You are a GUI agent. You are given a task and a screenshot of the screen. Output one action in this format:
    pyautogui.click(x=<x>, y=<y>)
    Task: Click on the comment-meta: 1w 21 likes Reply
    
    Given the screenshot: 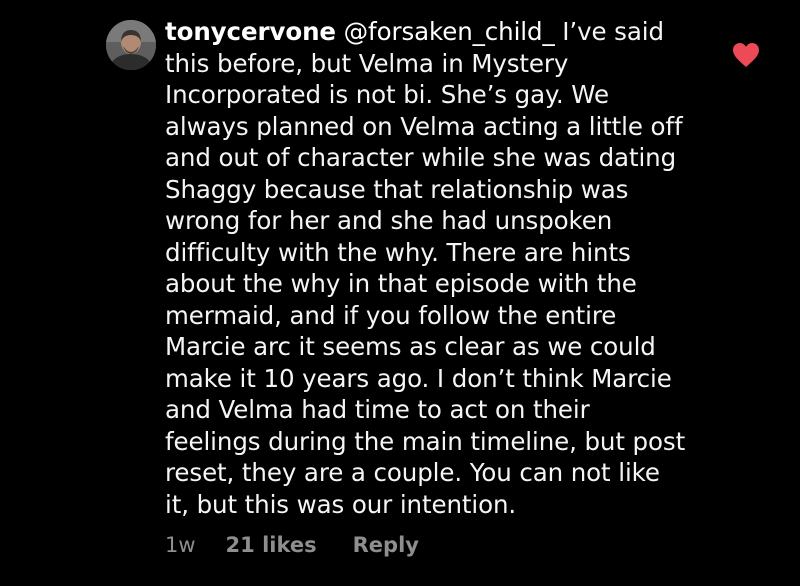 What is the action you would take?
    pyautogui.click(x=292, y=545)
    